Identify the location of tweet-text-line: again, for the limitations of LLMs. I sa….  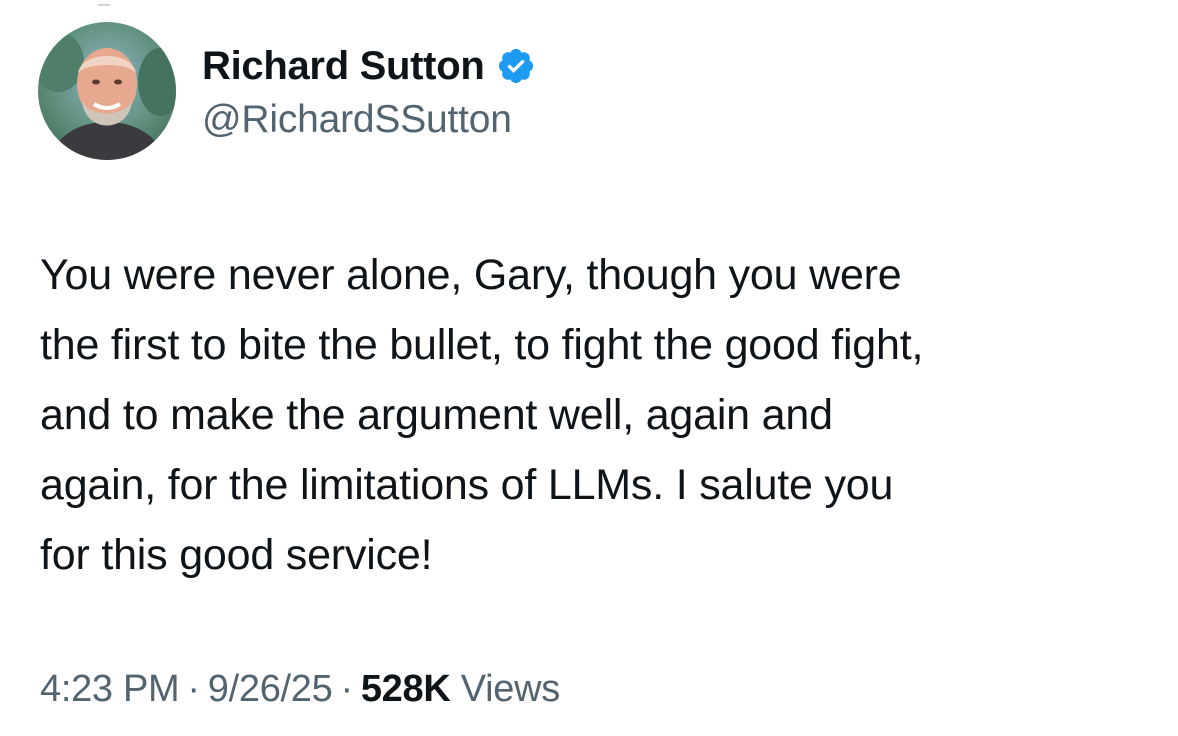
(467, 485).